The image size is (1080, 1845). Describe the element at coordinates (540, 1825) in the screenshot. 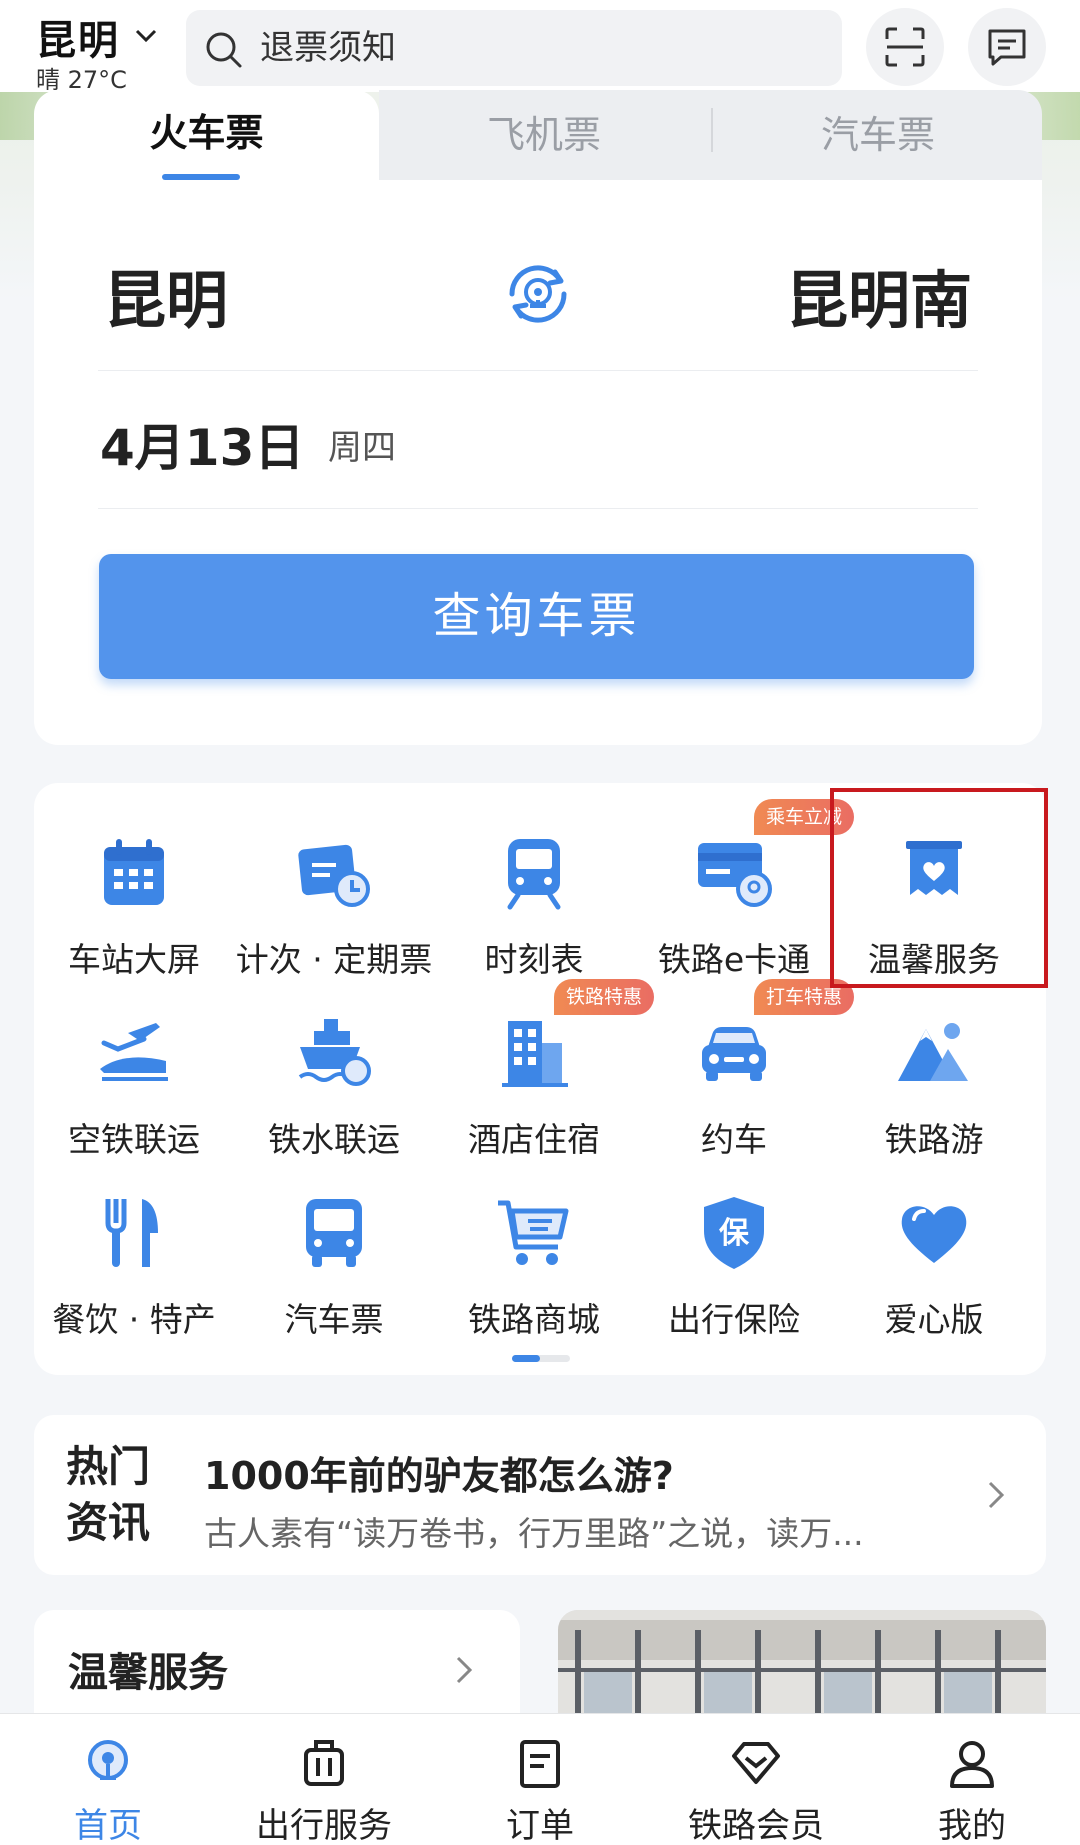

I see `nav-label: 订单` at that location.